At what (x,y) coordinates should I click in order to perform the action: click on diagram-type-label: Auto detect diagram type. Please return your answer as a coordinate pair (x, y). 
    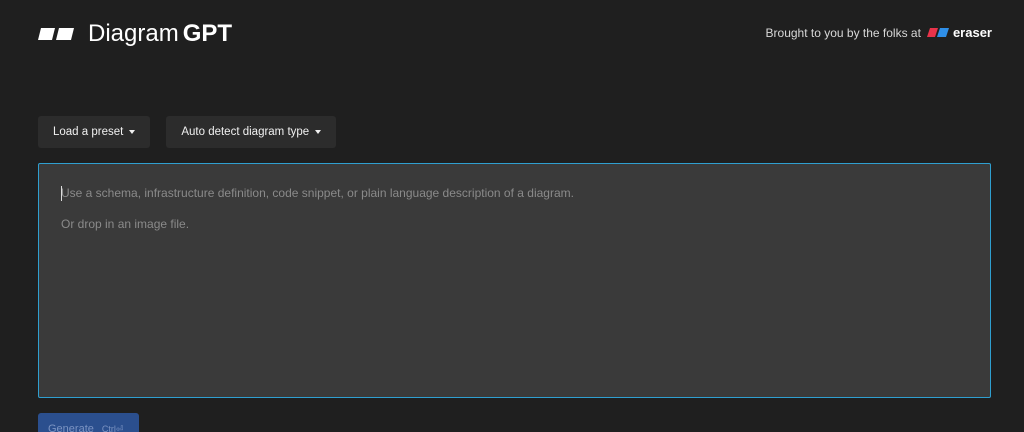
    Looking at the image, I should click on (245, 132).